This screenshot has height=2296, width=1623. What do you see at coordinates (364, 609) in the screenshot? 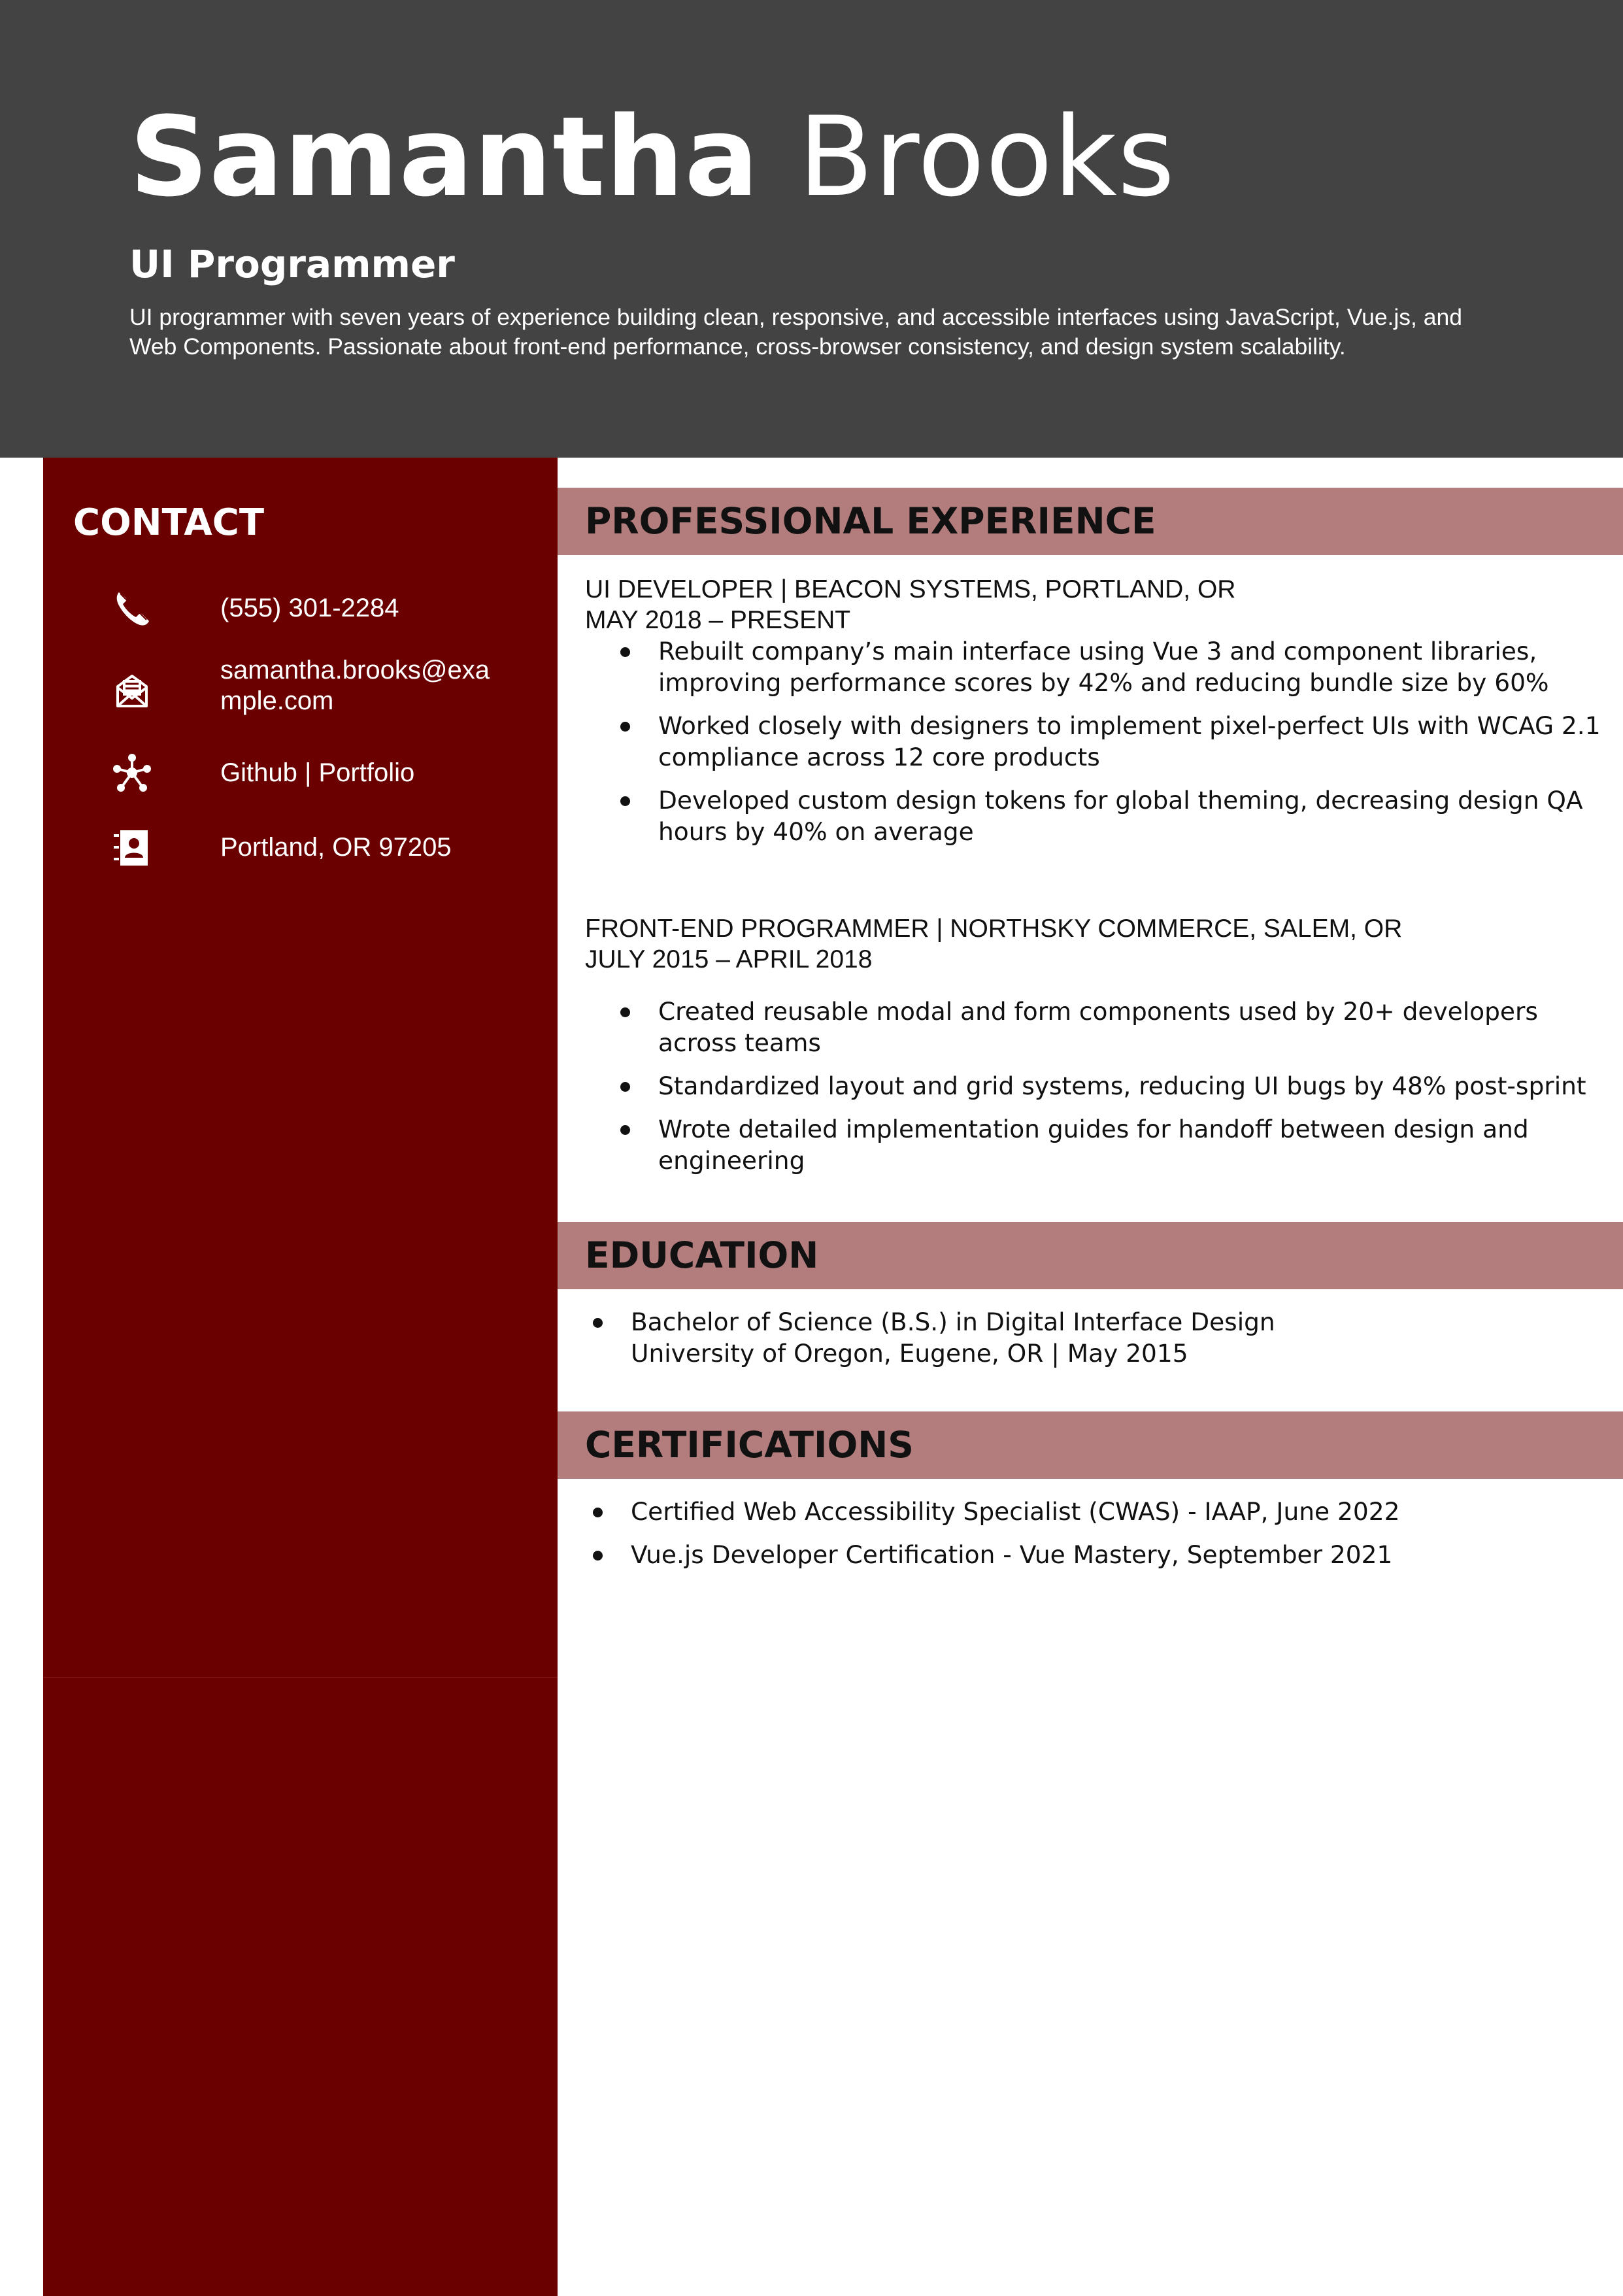
I see `phone-number: (555) 301-2284` at bounding box center [364, 609].